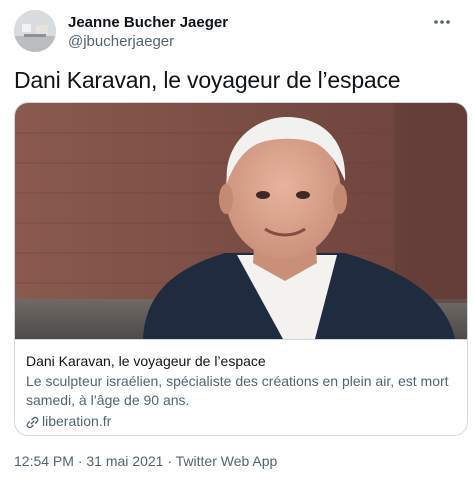 The image size is (474, 477). Describe the element at coordinates (76, 421) in the screenshot. I see `card-domain-text: liberation.fr` at that location.